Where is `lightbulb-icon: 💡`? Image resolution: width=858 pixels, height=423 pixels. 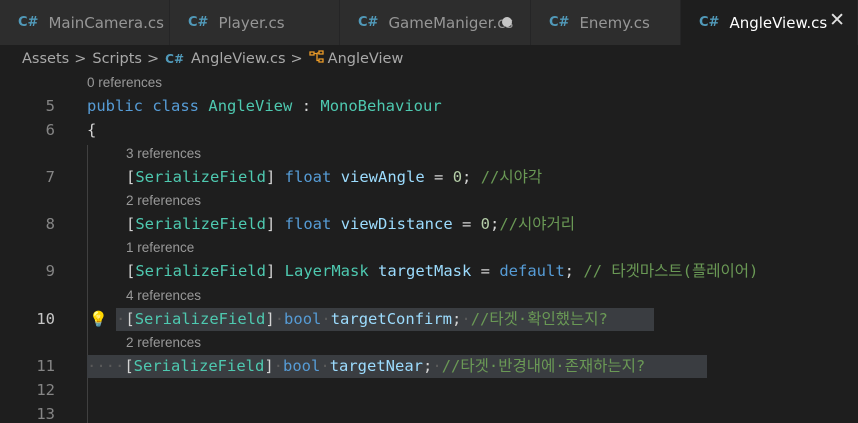 lightbulb-icon: 💡 is located at coordinates (98, 319).